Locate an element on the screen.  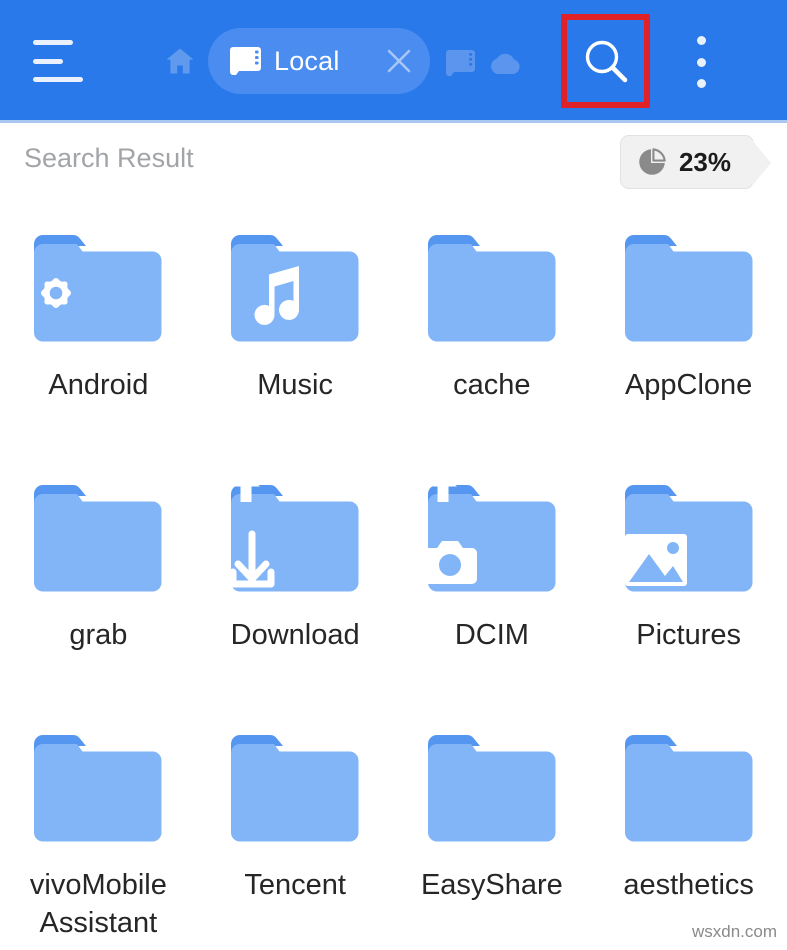
folder-label: EasyShare is located at coordinates (491, 885).